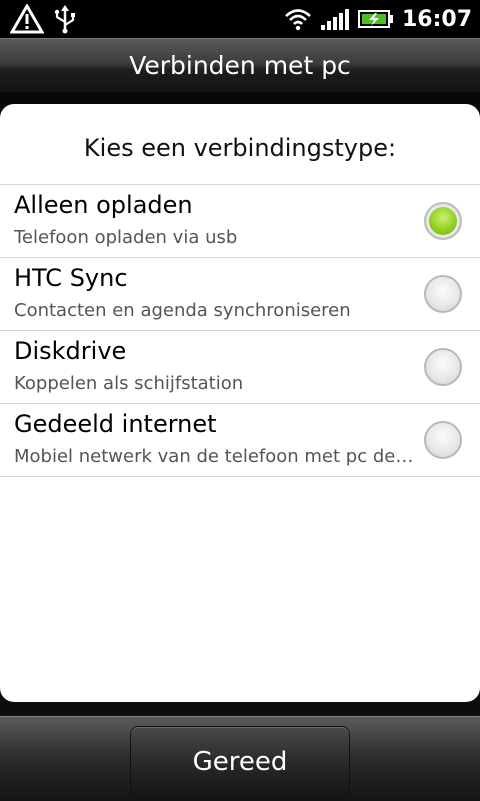  I want to click on option-description: Koppelen als schijfstation, so click(129, 383).